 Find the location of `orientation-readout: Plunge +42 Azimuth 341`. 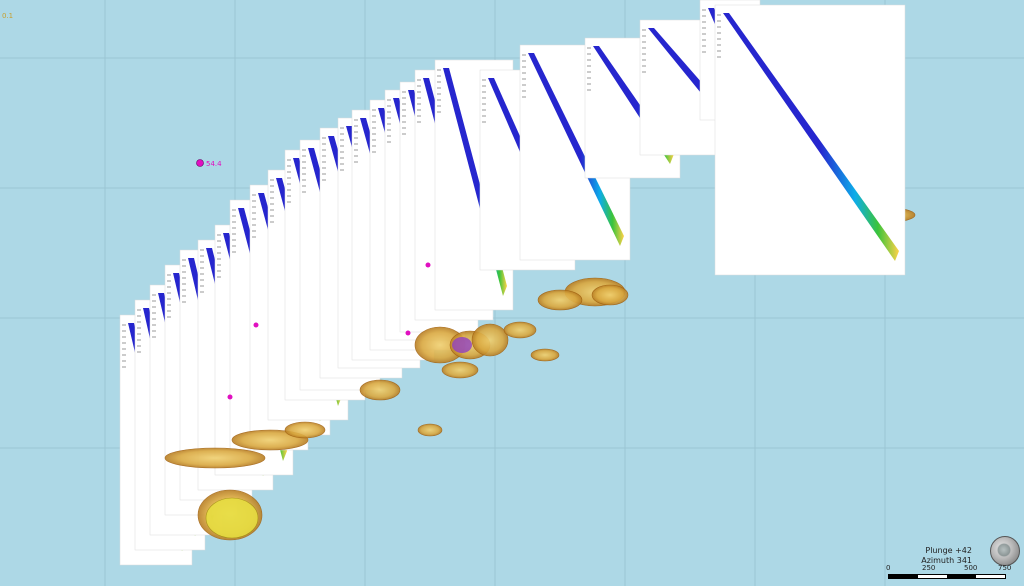

orientation-readout: Plunge +42 Azimuth 341 is located at coordinates (946, 556).